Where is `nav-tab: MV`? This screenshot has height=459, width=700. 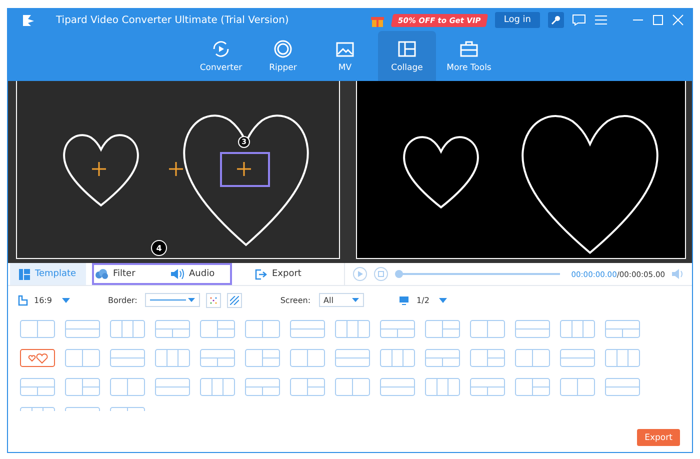
nav-tab: MV is located at coordinates (345, 56).